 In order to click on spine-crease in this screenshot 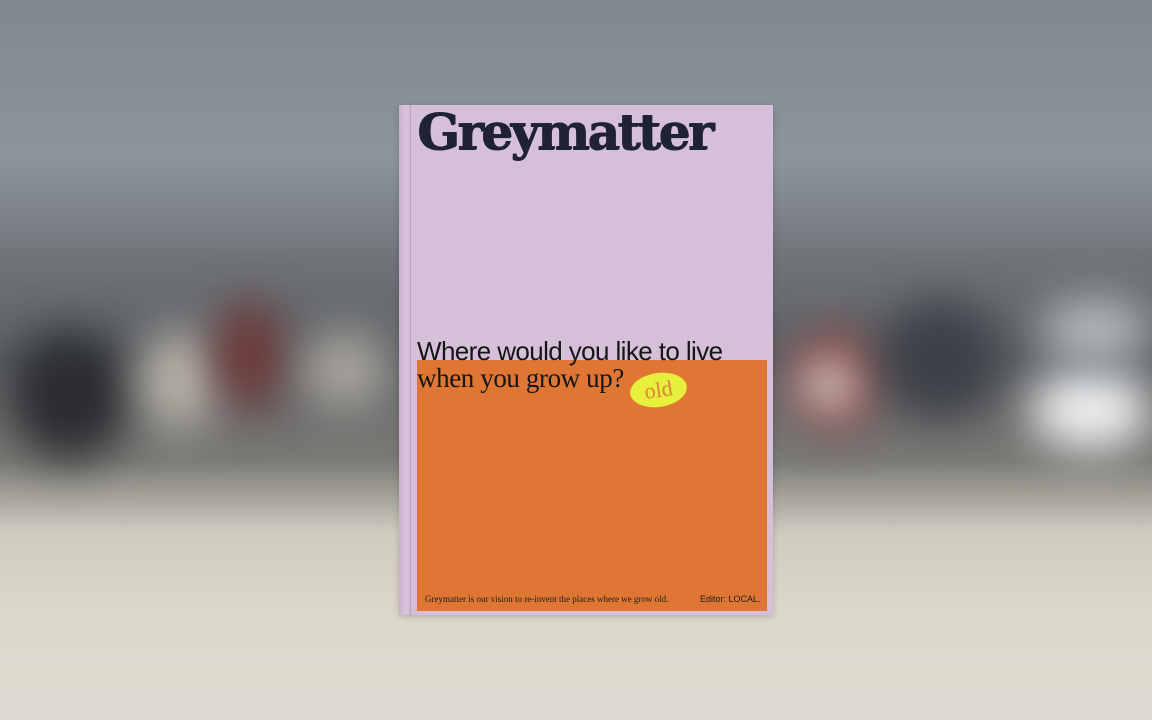, I will do `click(410, 360)`.